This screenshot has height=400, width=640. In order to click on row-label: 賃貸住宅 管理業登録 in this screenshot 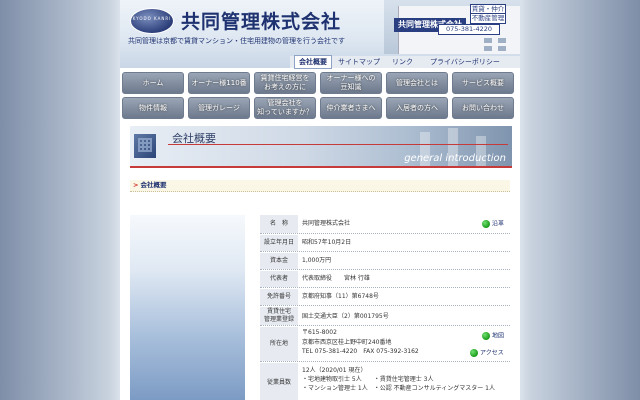, I will do `click(279, 316)`.